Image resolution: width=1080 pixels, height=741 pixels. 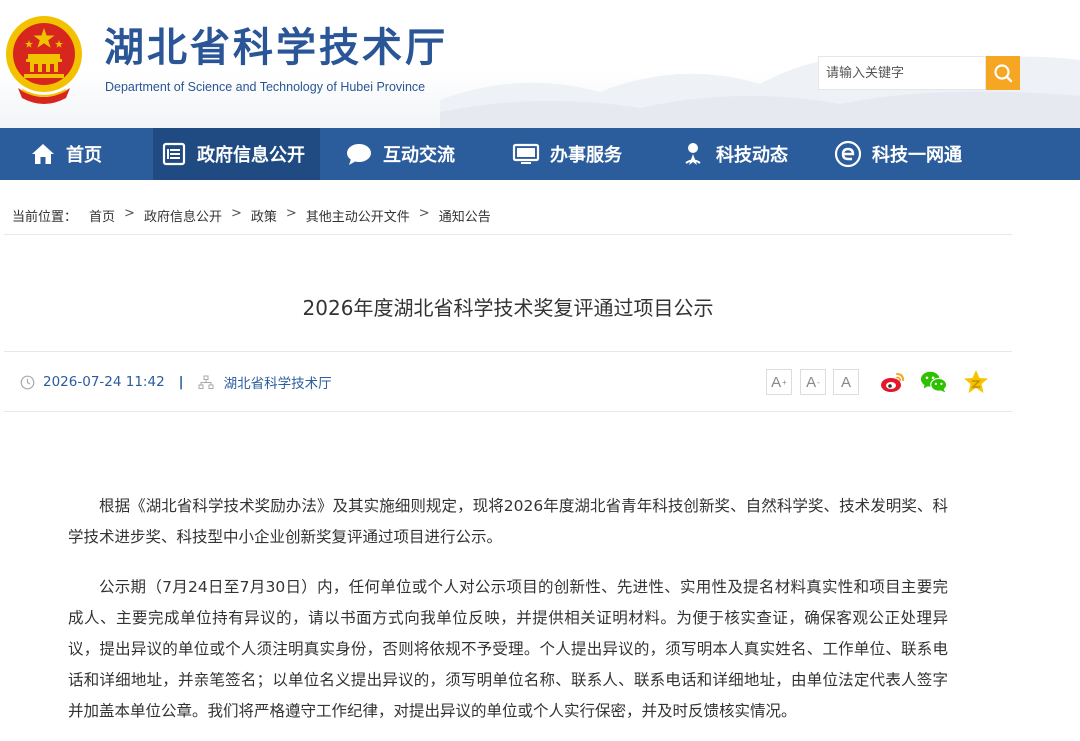 I want to click on breadcrumb-link-notices: 通知公告, so click(x=465, y=215).